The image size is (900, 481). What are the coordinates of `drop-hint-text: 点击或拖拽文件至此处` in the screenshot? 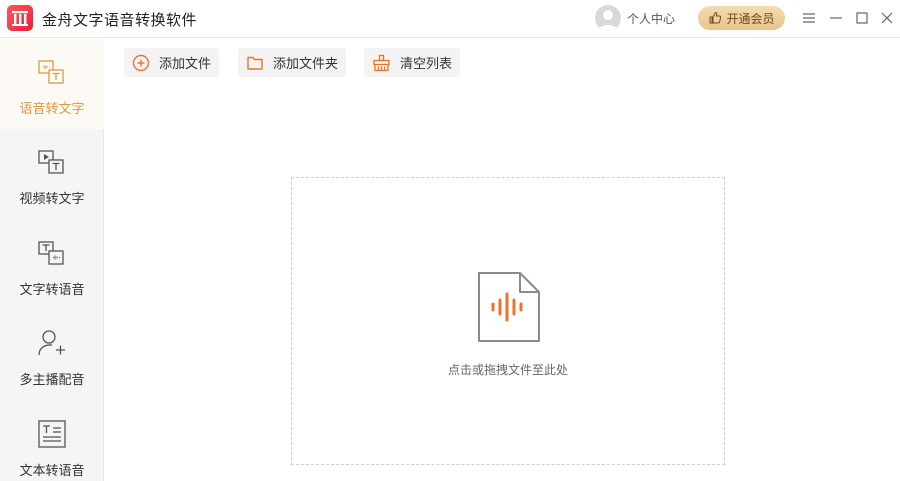 It's located at (507, 370).